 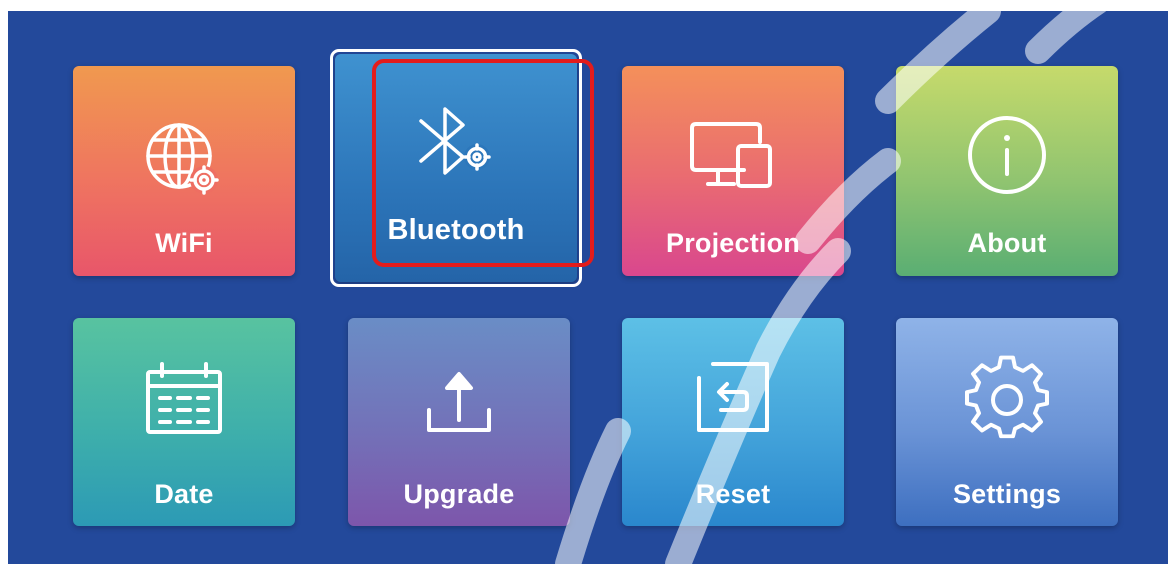 I want to click on calendar-icon, so click(x=184, y=398).